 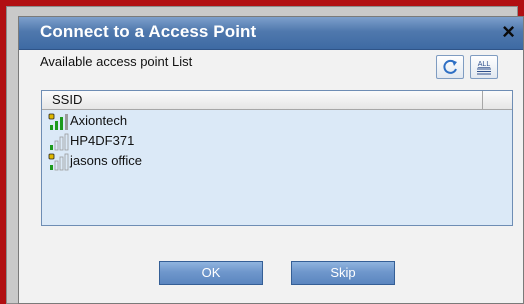 What do you see at coordinates (343, 273) in the screenshot?
I see `skip-button: Skip` at bounding box center [343, 273].